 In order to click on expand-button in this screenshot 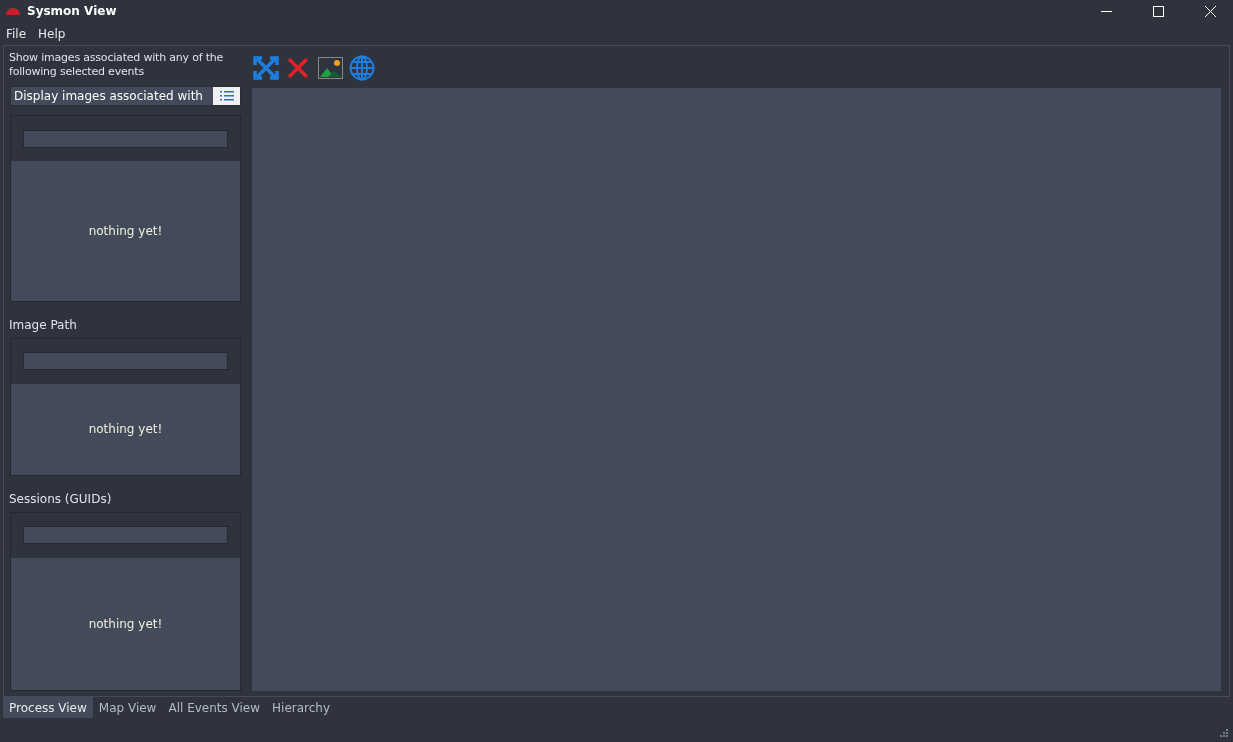, I will do `click(266, 68)`.